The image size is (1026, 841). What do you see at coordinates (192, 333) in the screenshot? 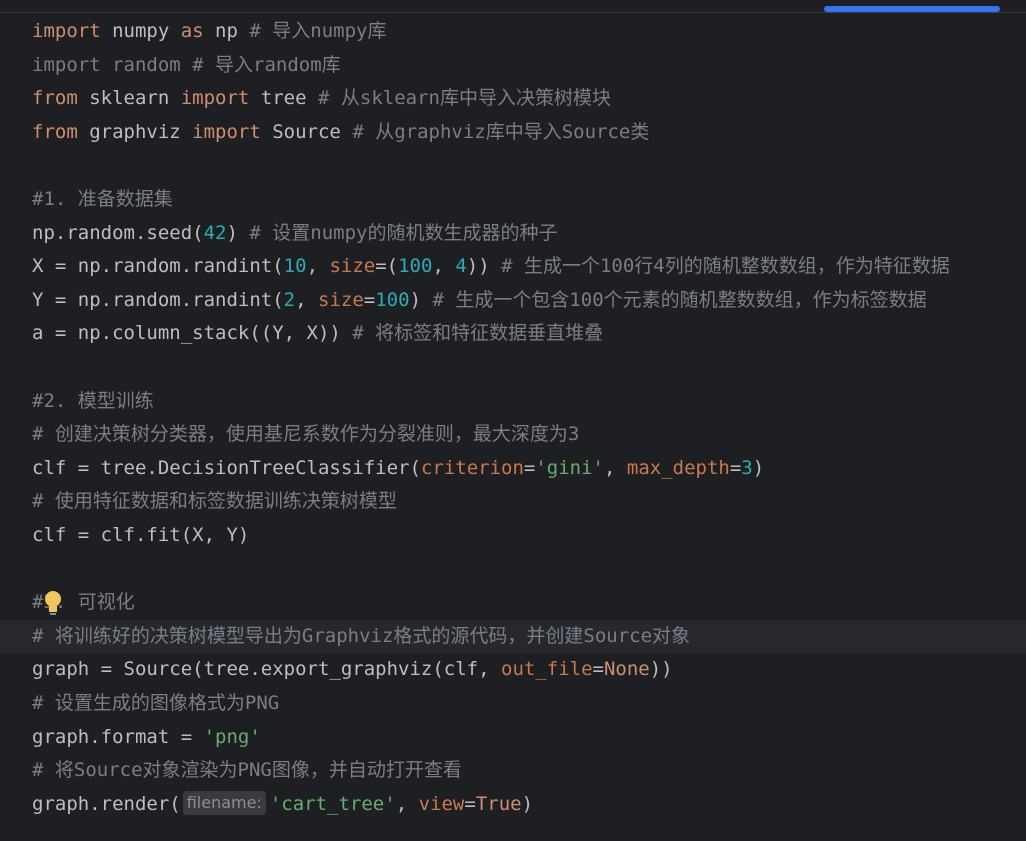
I see `code-token: a = np.column_stack((Y, X))` at bounding box center [192, 333].